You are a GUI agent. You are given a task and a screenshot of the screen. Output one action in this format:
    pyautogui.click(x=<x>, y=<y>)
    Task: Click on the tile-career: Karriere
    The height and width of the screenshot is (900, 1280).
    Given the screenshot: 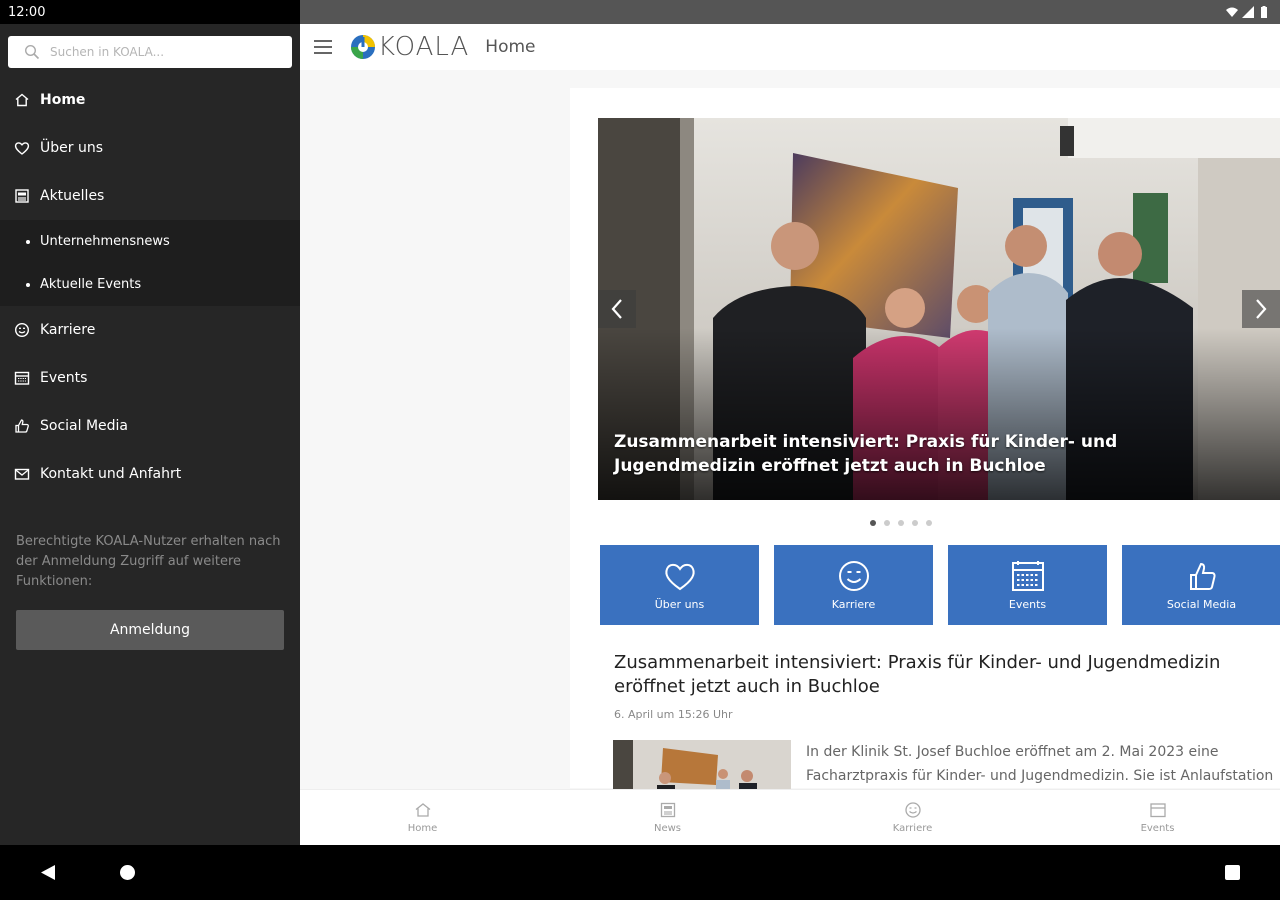 What is the action you would take?
    pyautogui.click(x=853, y=585)
    